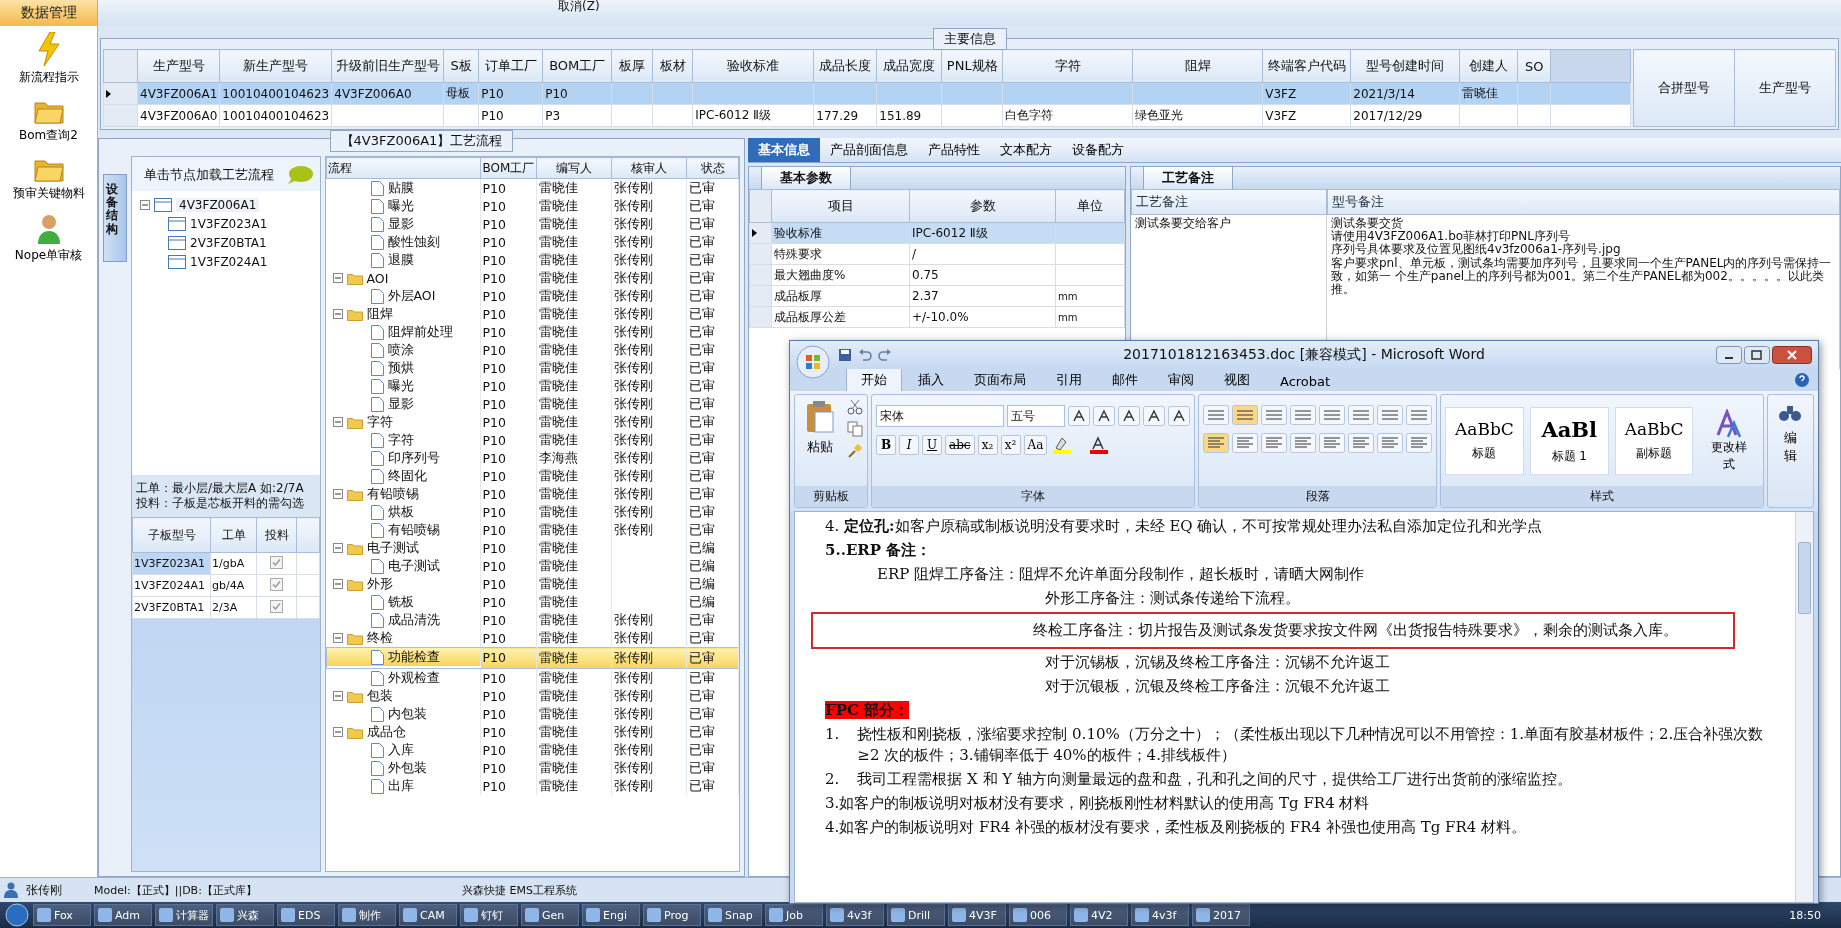  Describe the element at coordinates (17, 915) in the screenshot. I see `start-icon` at that location.